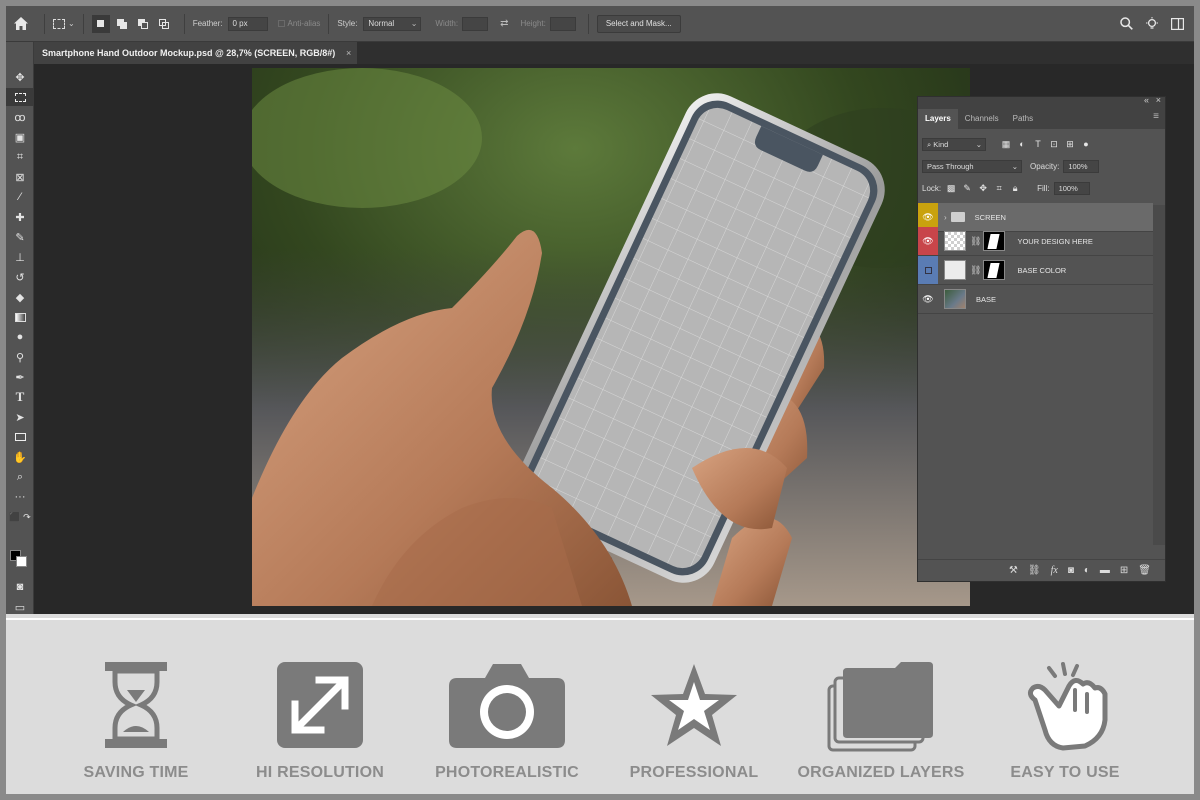 The height and width of the screenshot is (800, 1200). Describe the element at coordinates (348, 53) in the screenshot. I see `close-icon: ×` at that location.